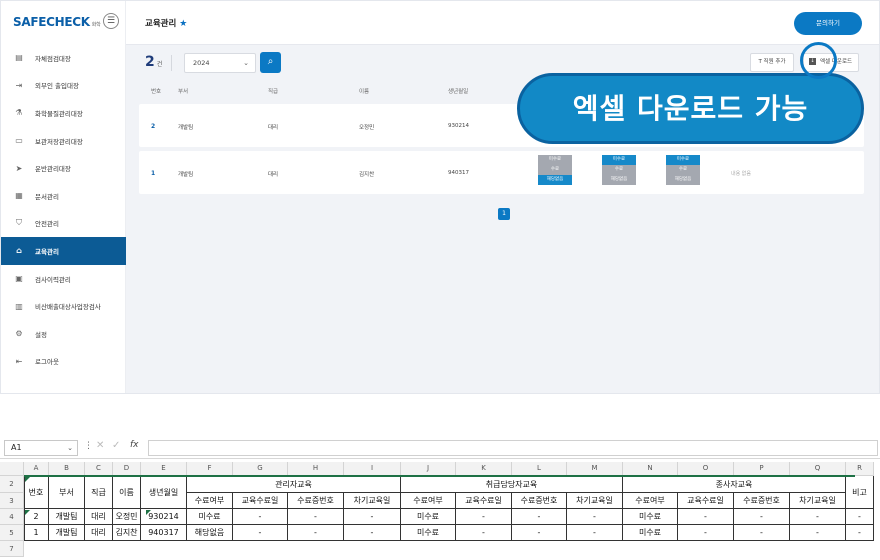  I want to click on column-header-M: M, so click(595, 469).